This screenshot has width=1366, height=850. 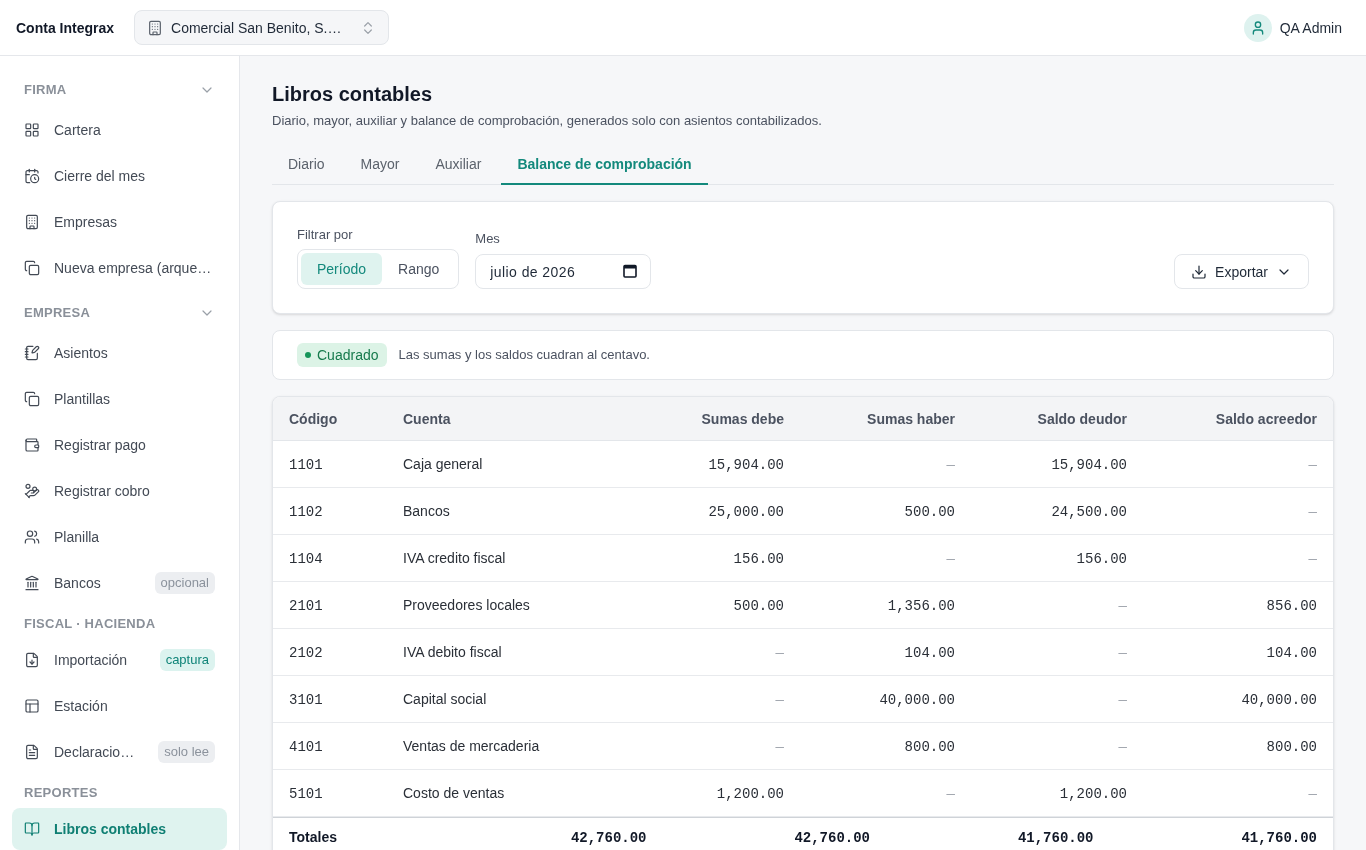 What do you see at coordinates (306, 559) in the screenshot?
I see `account-code: 1104` at bounding box center [306, 559].